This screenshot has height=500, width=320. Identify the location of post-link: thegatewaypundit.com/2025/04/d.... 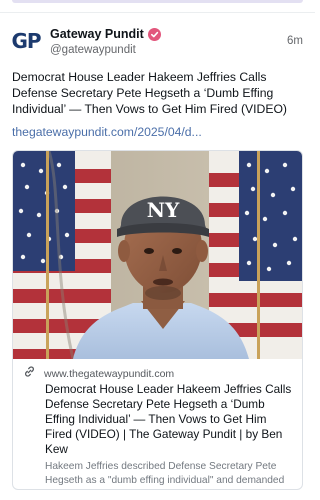
(157, 132).